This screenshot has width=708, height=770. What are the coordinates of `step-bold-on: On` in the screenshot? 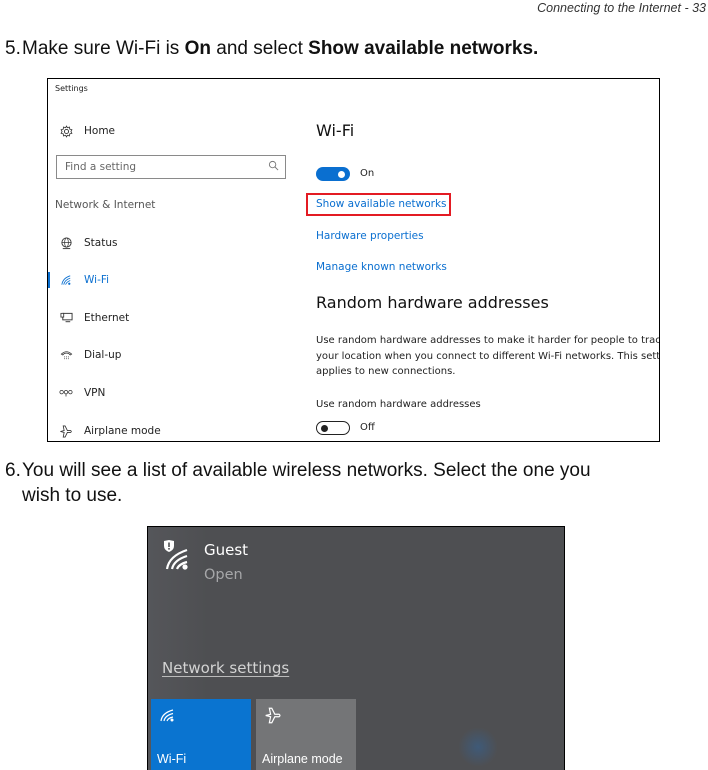 It's located at (197, 48).